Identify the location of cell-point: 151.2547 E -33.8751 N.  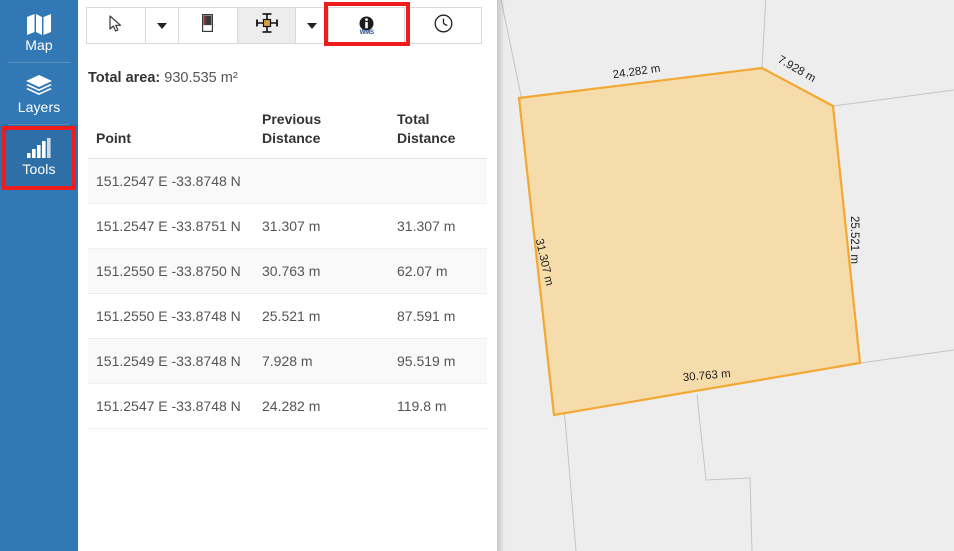
(171, 226).